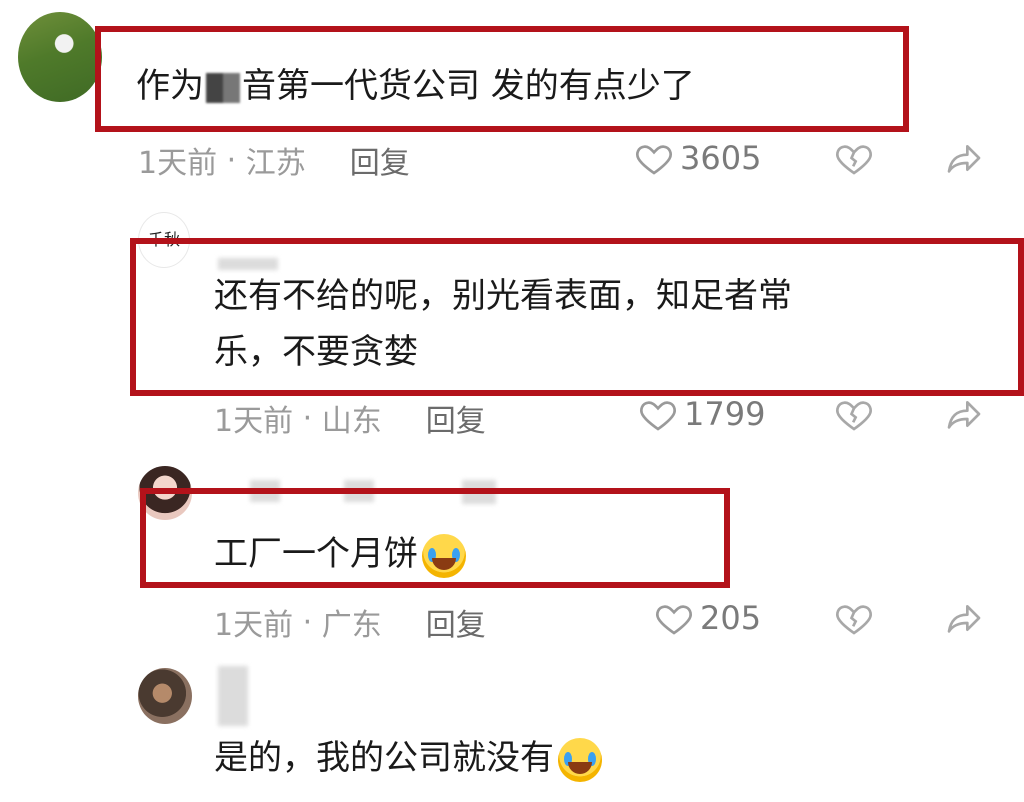  I want to click on comment-line: 乐，不要贪婪, so click(316, 352).